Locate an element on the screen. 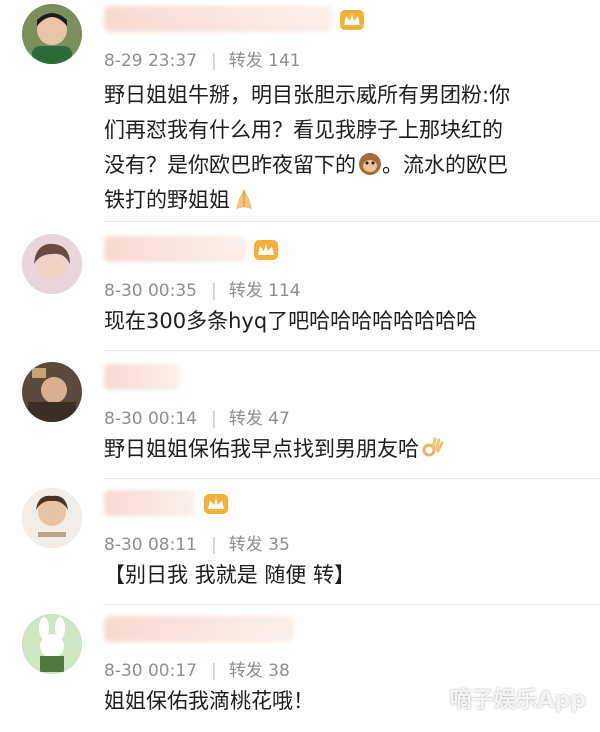 The width and height of the screenshot is (600, 732). comment-text: 野日姐姐保佑我早点找到男朋友哈 is located at coordinates (339, 449).